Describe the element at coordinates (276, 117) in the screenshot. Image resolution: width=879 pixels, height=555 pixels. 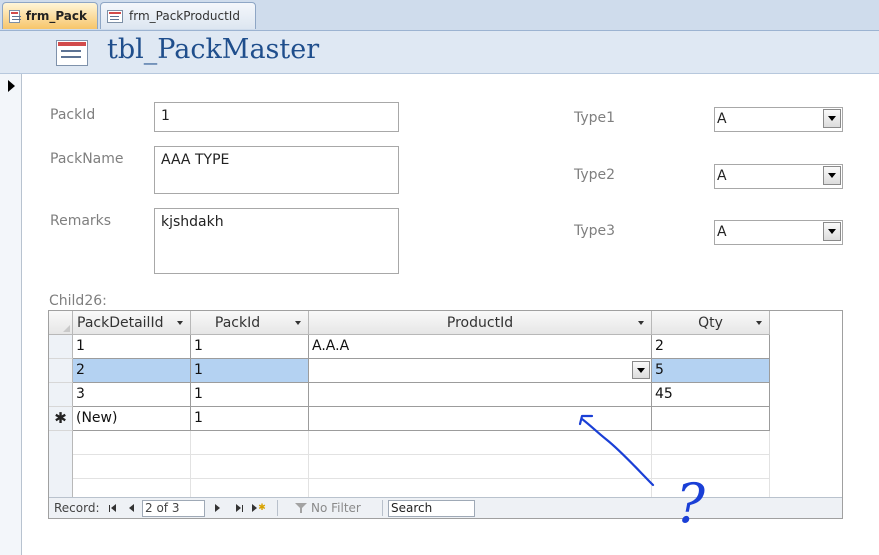
I see `packid-field: 1` at that location.